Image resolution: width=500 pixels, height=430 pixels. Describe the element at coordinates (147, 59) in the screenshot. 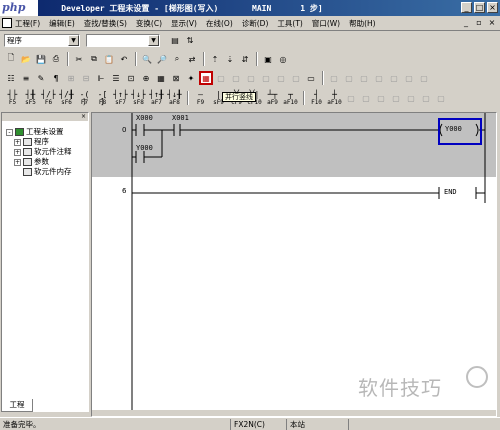

I see `find-device-icon: 🔍` at that location.